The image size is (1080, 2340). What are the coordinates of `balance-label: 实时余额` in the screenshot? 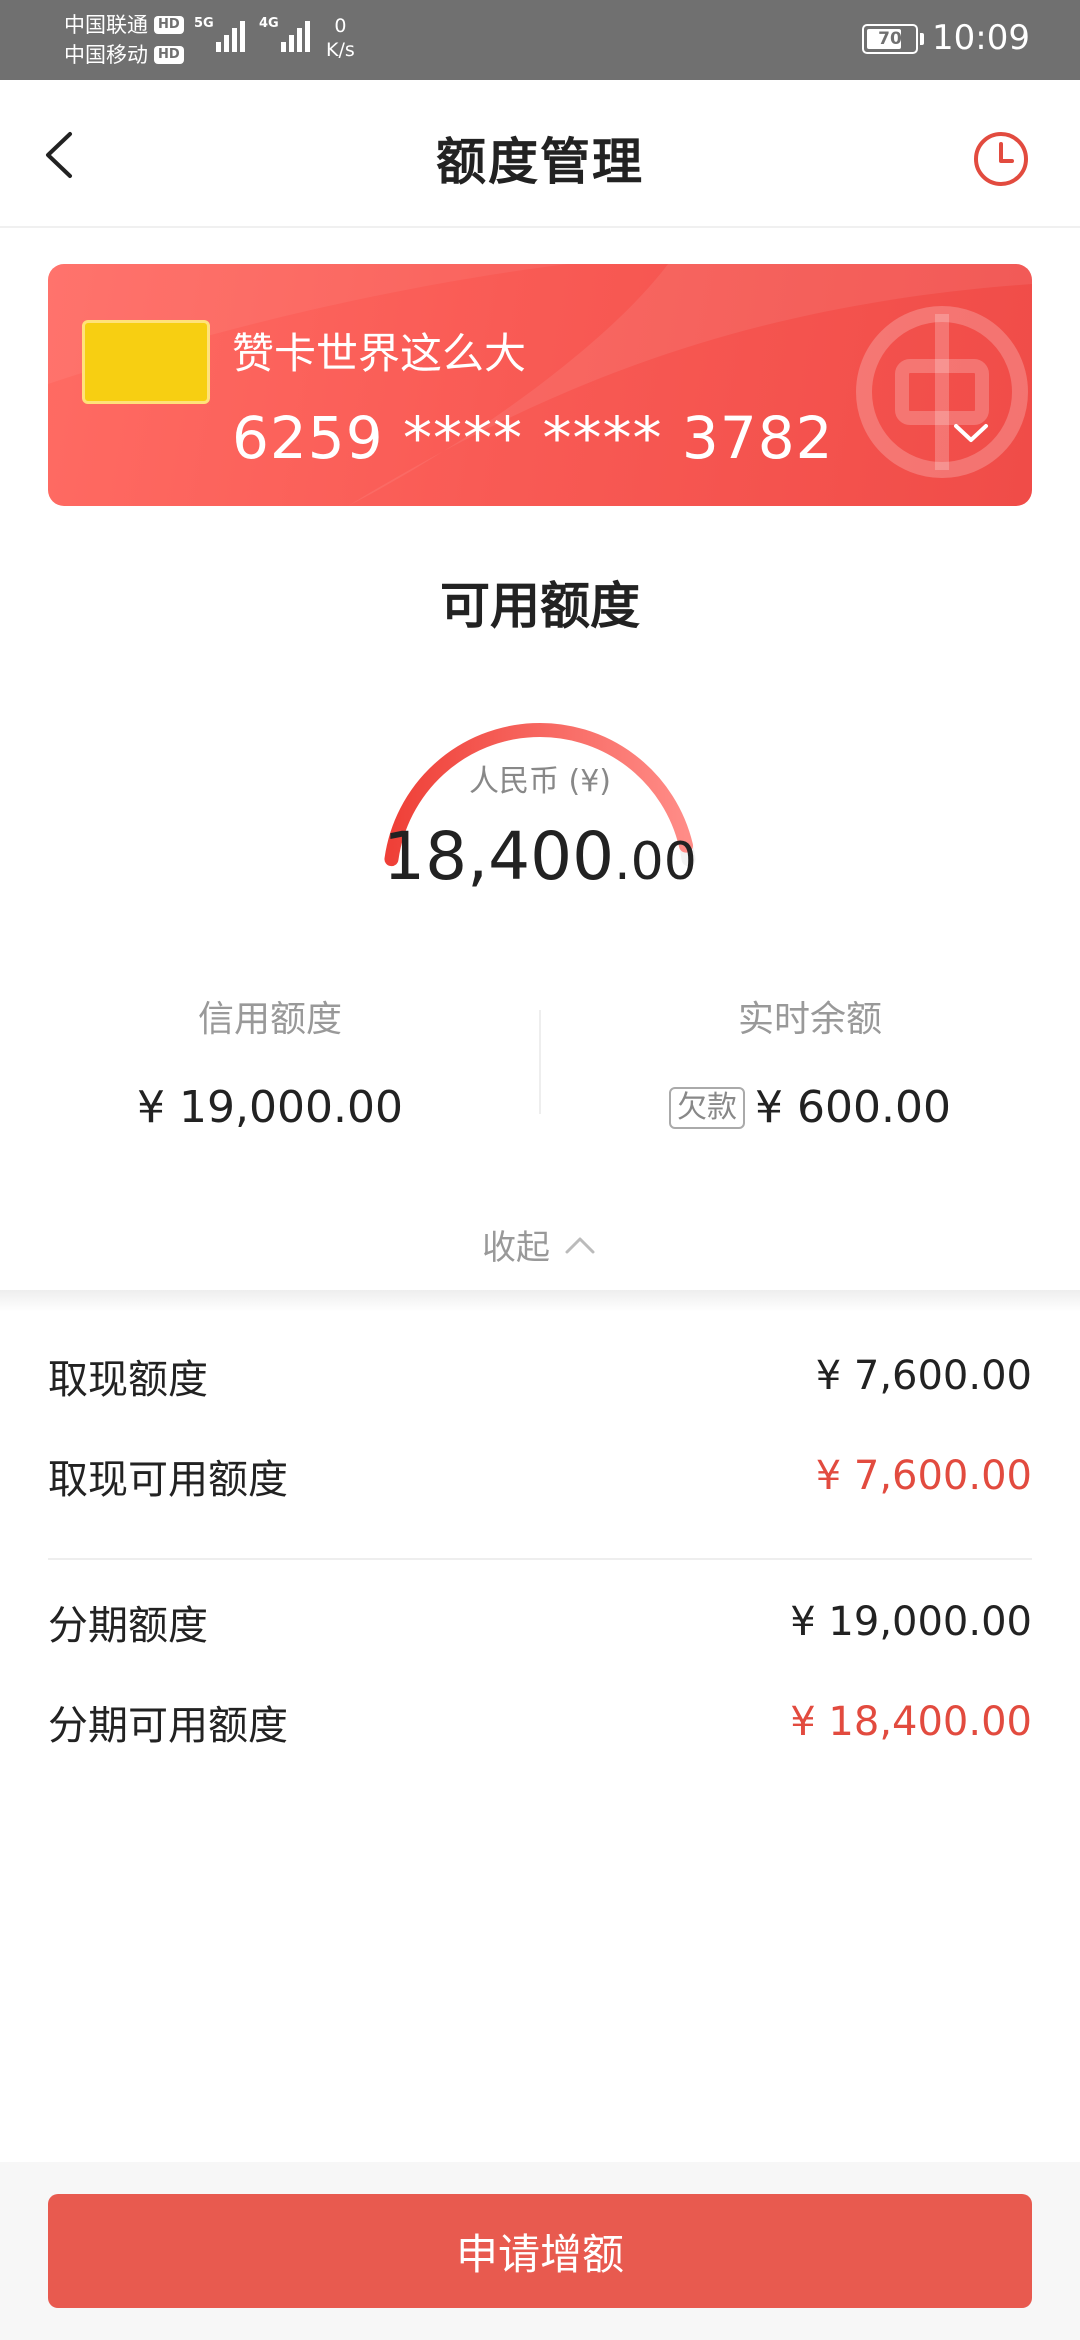 It's located at (809, 1019).